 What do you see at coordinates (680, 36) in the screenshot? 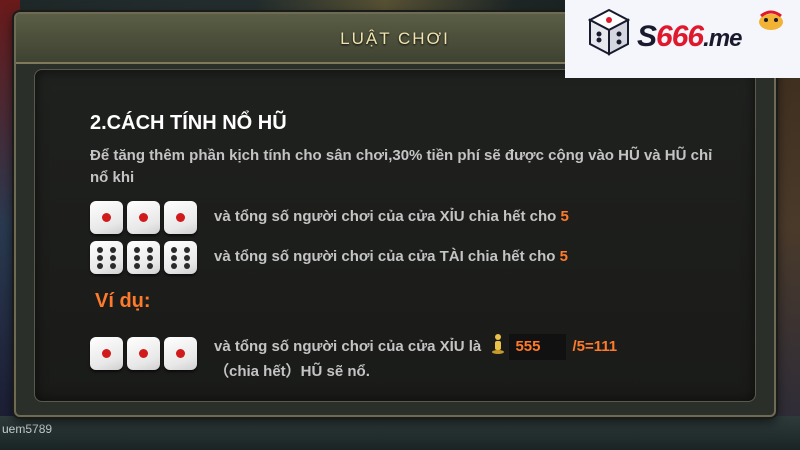
I see `logo-number: 666` at bounding box center [680, 36].